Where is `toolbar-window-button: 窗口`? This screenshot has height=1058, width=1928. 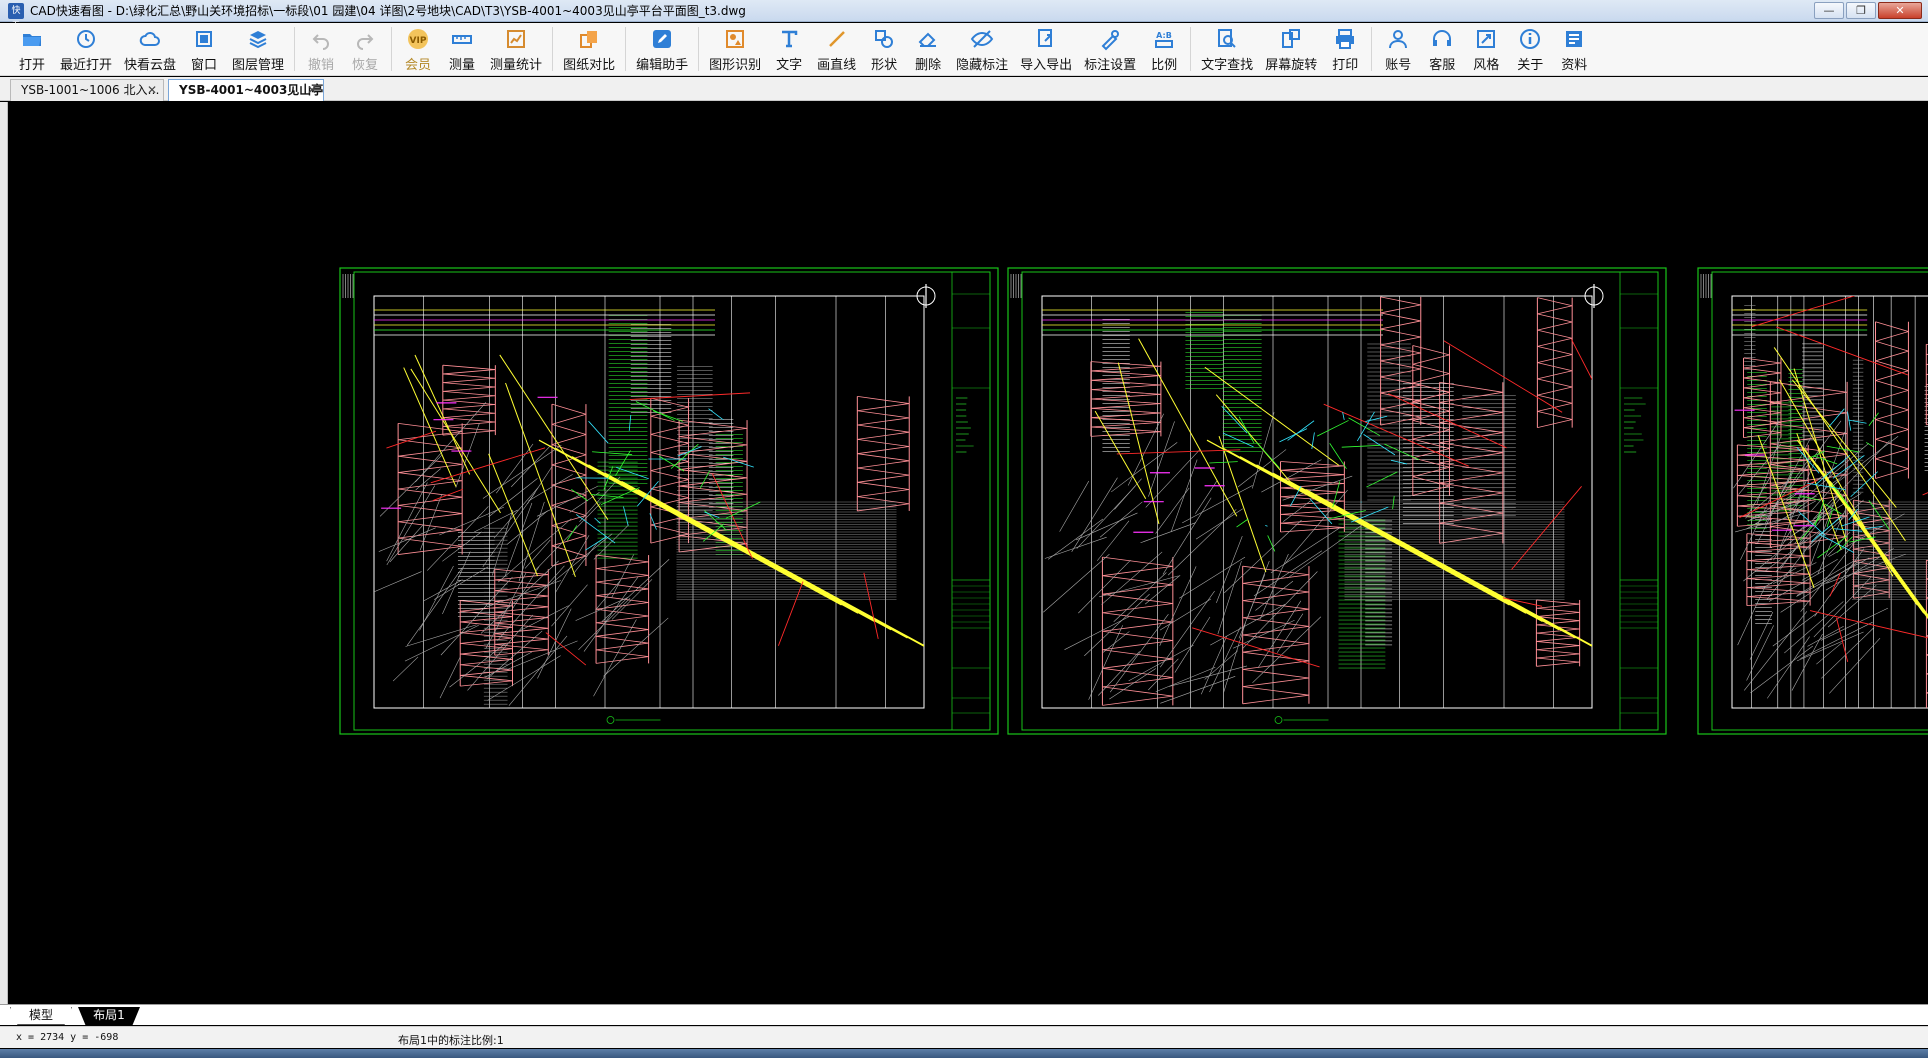 toolbar-window-button: 窗口 is located at coordinates (204, 49).